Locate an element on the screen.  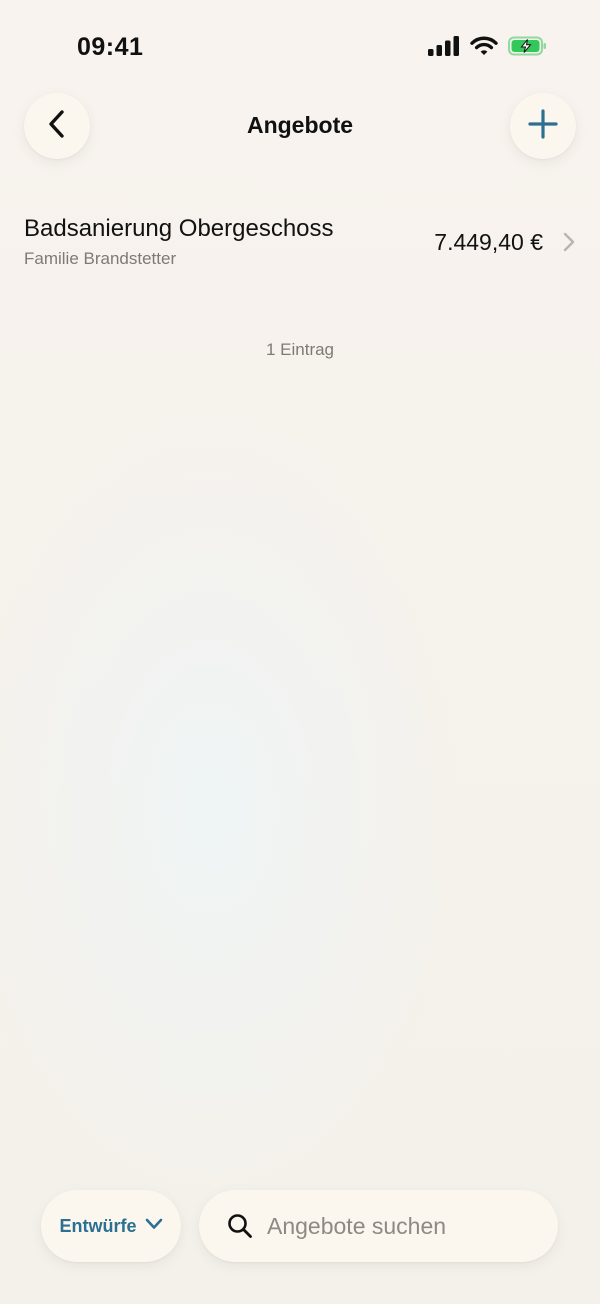
add-offer-button is located at coordinates (543, 126).